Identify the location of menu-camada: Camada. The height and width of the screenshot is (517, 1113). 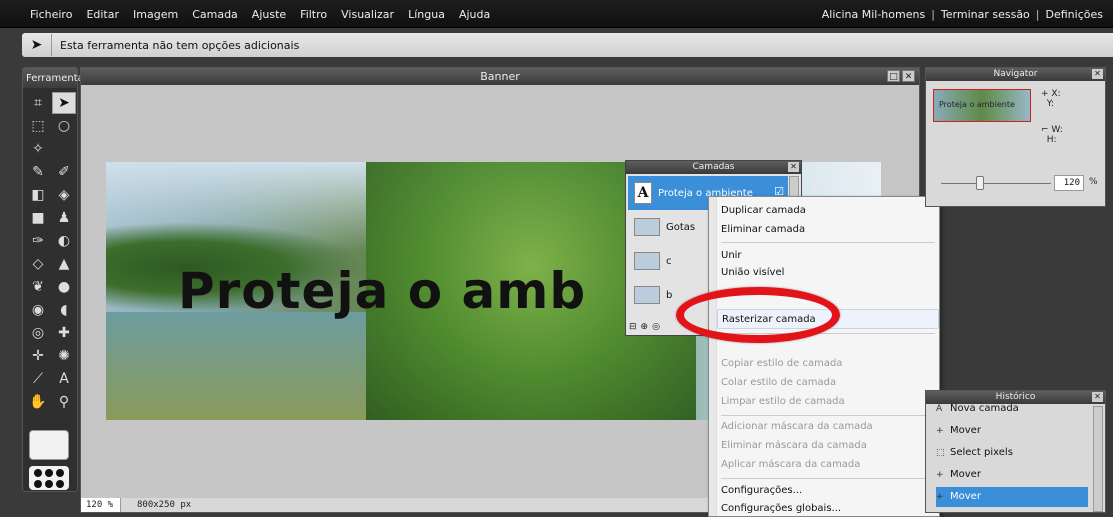
(215, 14).